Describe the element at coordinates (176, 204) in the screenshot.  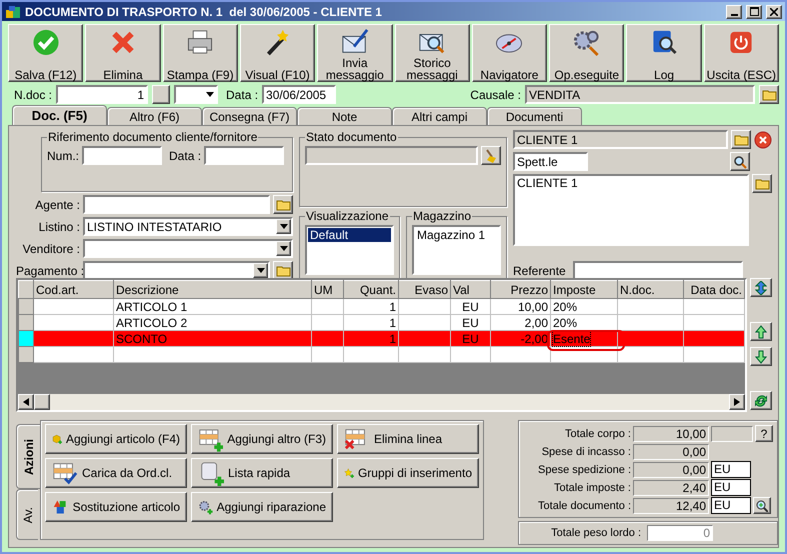
I see `text-field` at that location.